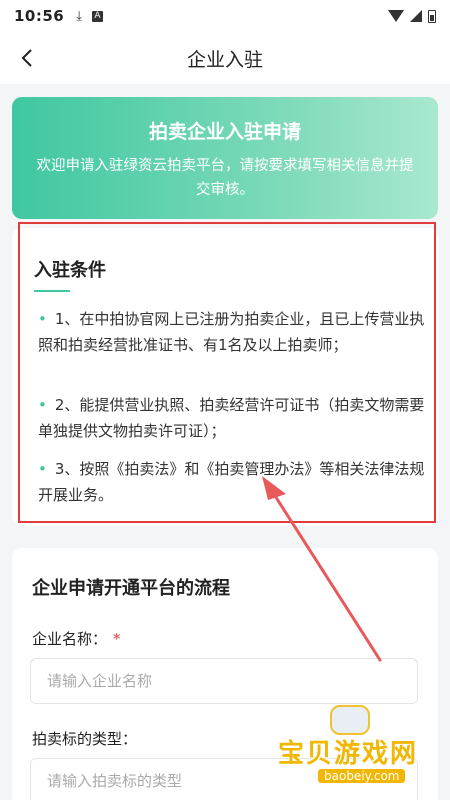 The height and width of the screenshot is (800, 450). Describe the element at coordinates (117, 639) in the screenshot. I see `required-mark: *` at that location.